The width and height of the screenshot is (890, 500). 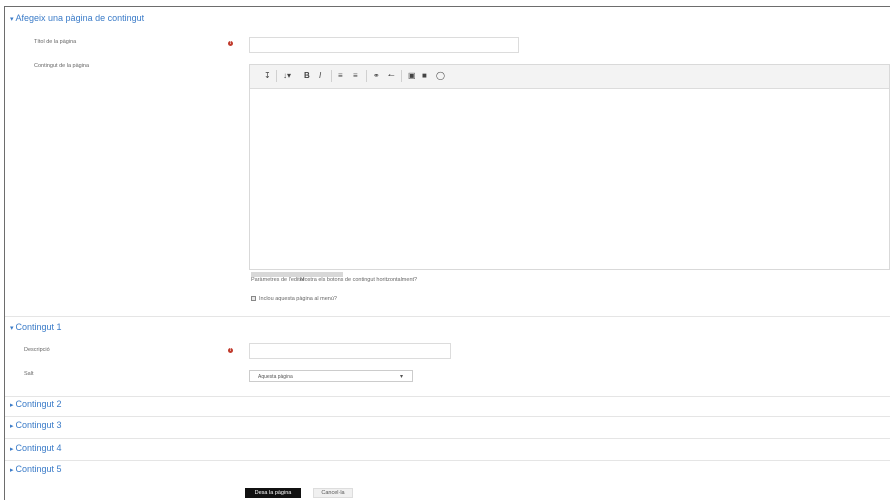 What do you see at coordinates (331, 376) in the screenshot?
I see `jump-select: Aquesta pàgina ▾` at bounding box center [331, 376].